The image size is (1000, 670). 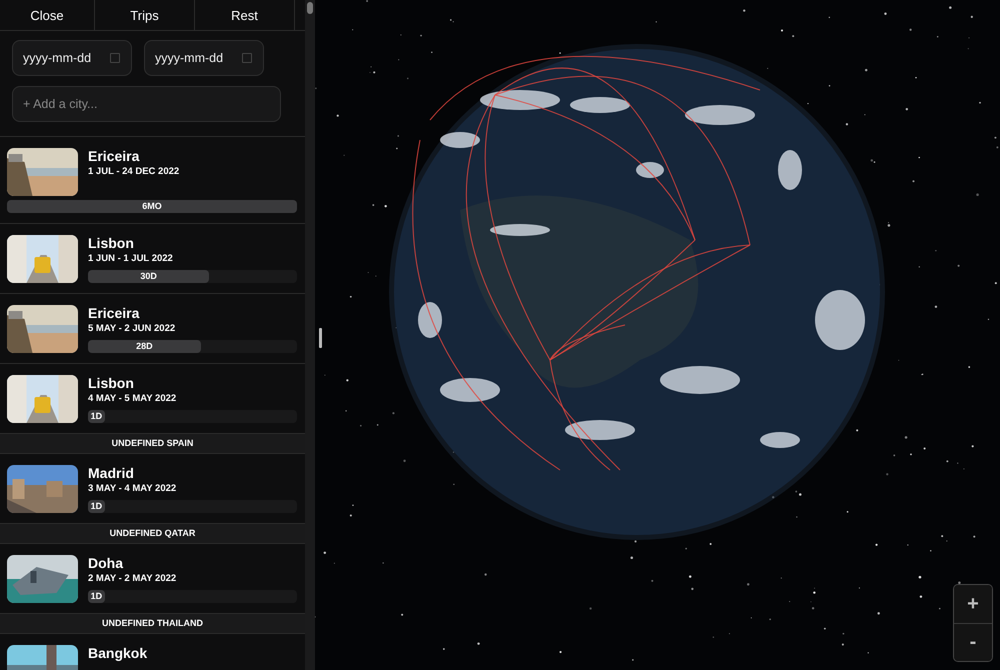 I want to click on duration-bar: 30D, so click(x=149, y=276).